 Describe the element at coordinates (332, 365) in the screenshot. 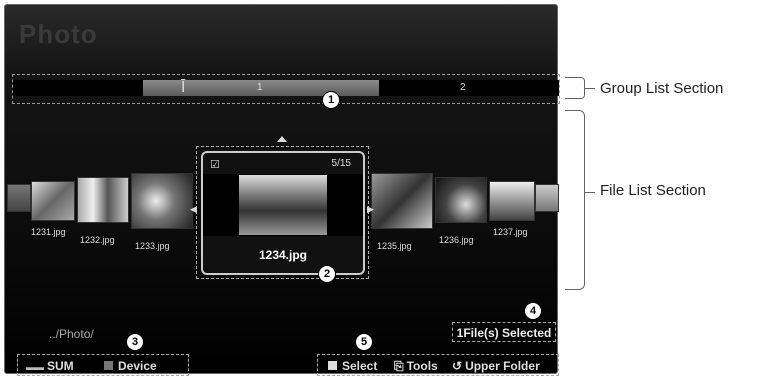

I see `select-icon` at that location.